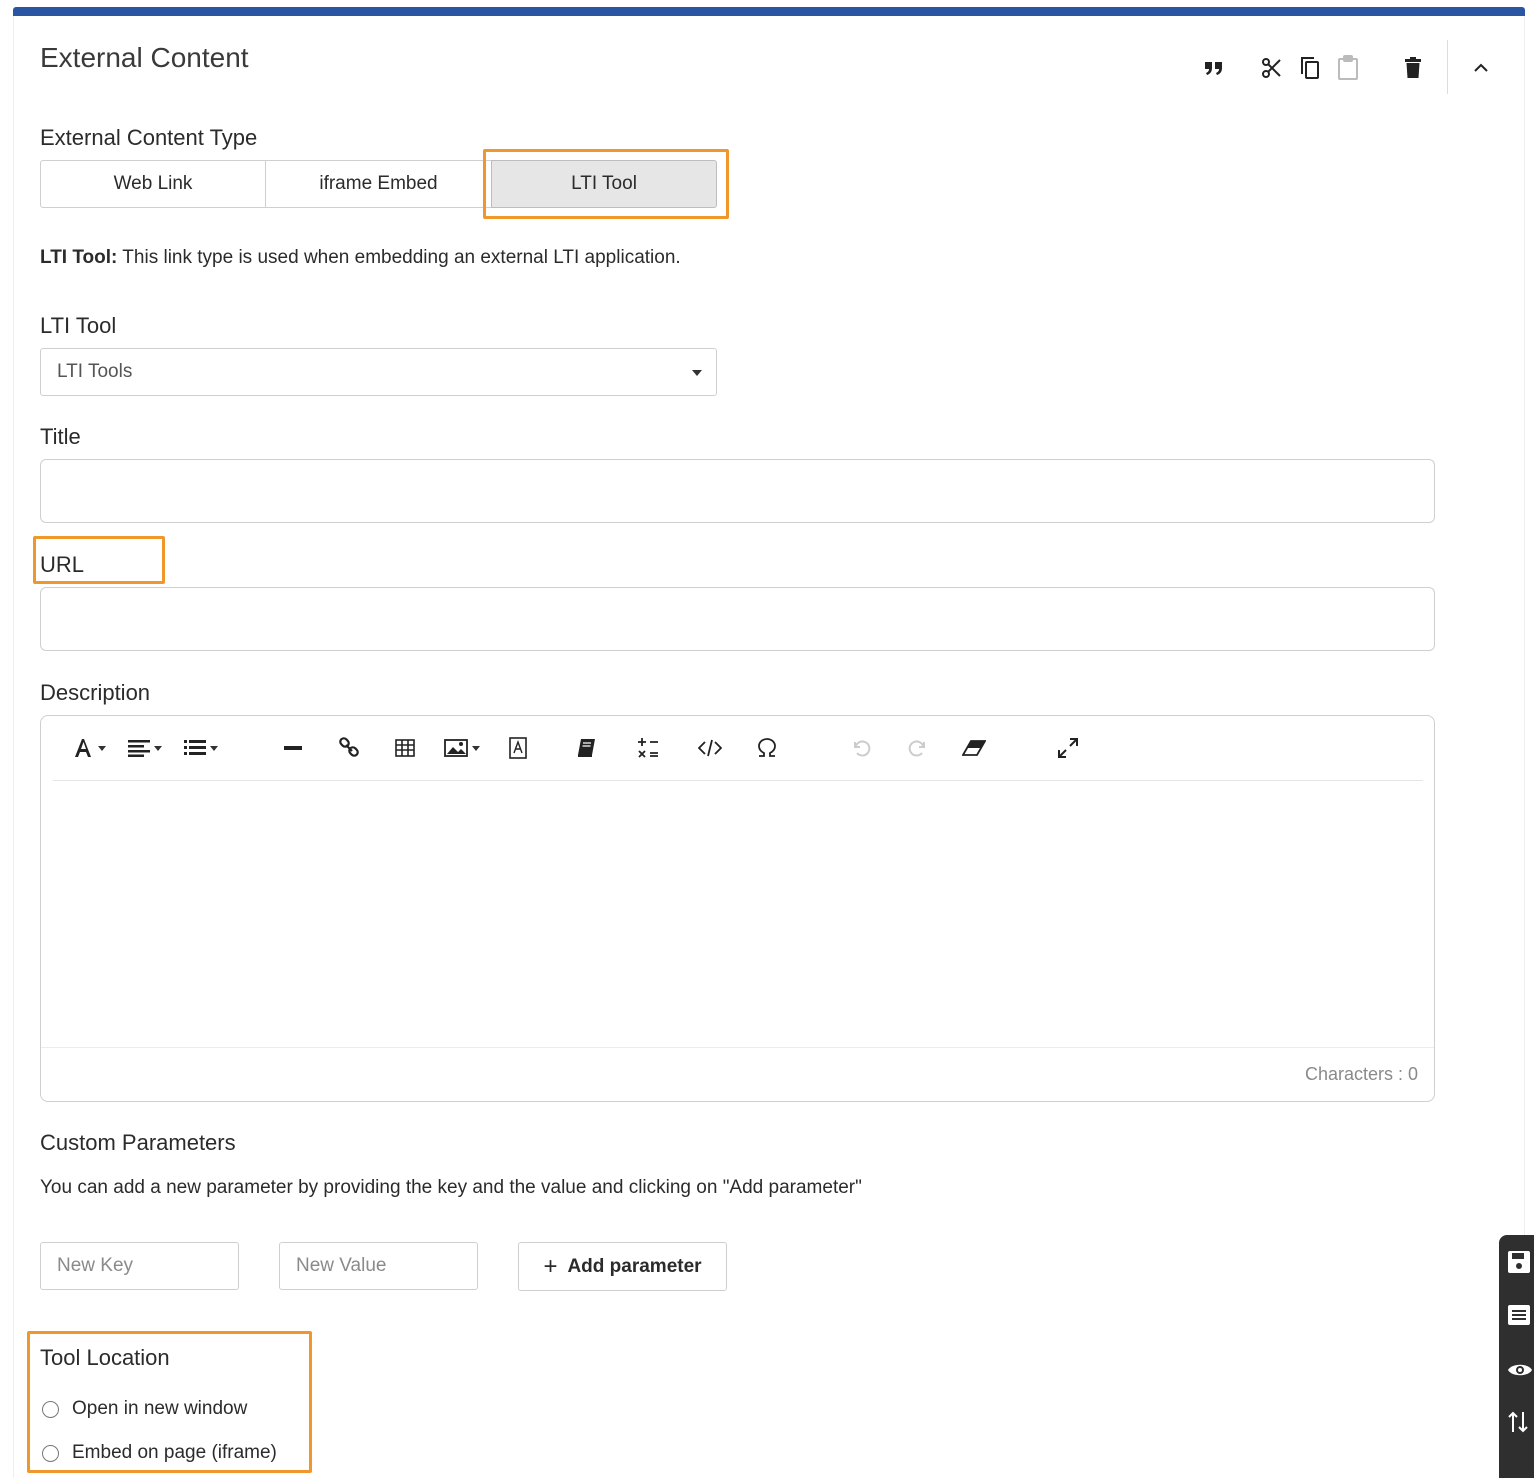 Image resolution: width=1534 pixels, height=1478 pixels. What do you see at coordinates (349, 748) in the screenshot?
I see `link-icon` at bounding box center [349, 748].